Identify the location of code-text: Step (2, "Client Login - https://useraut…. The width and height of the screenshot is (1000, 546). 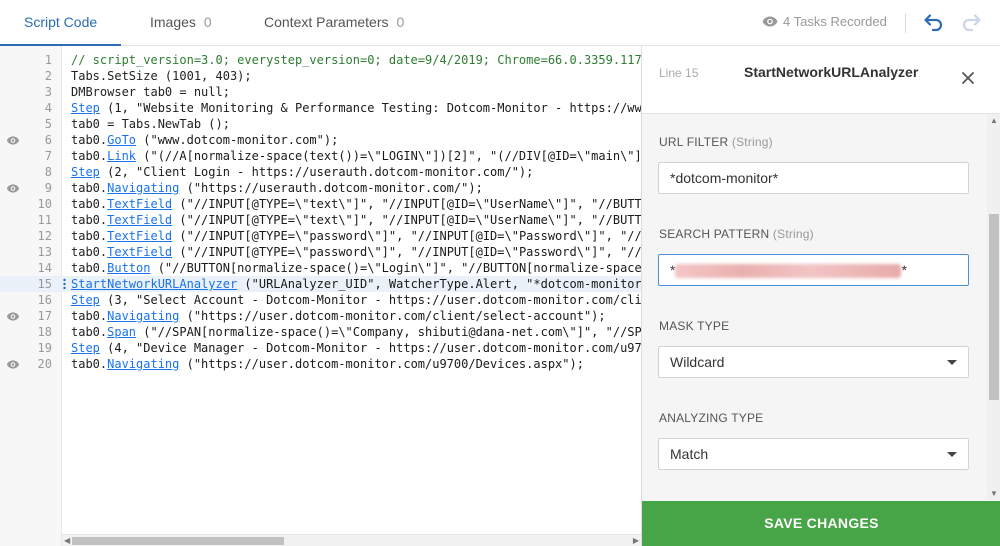
(302, 172).